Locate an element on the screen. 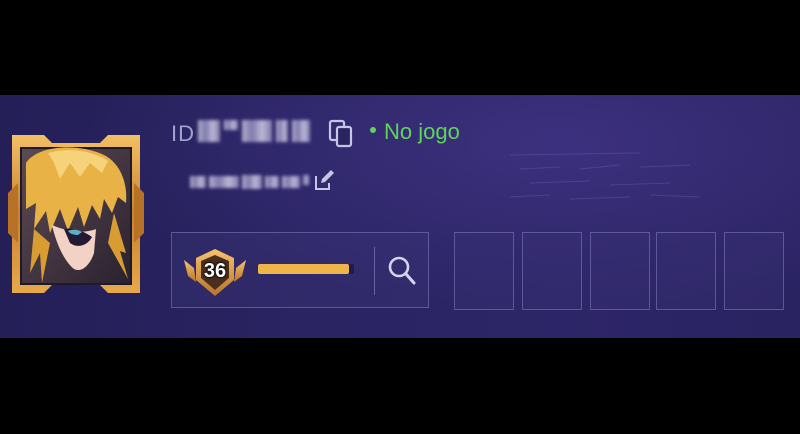 Image resolution: width=800 pixels, height=434 pixels. status-text: No jogo is located at coordinates (422, 131).